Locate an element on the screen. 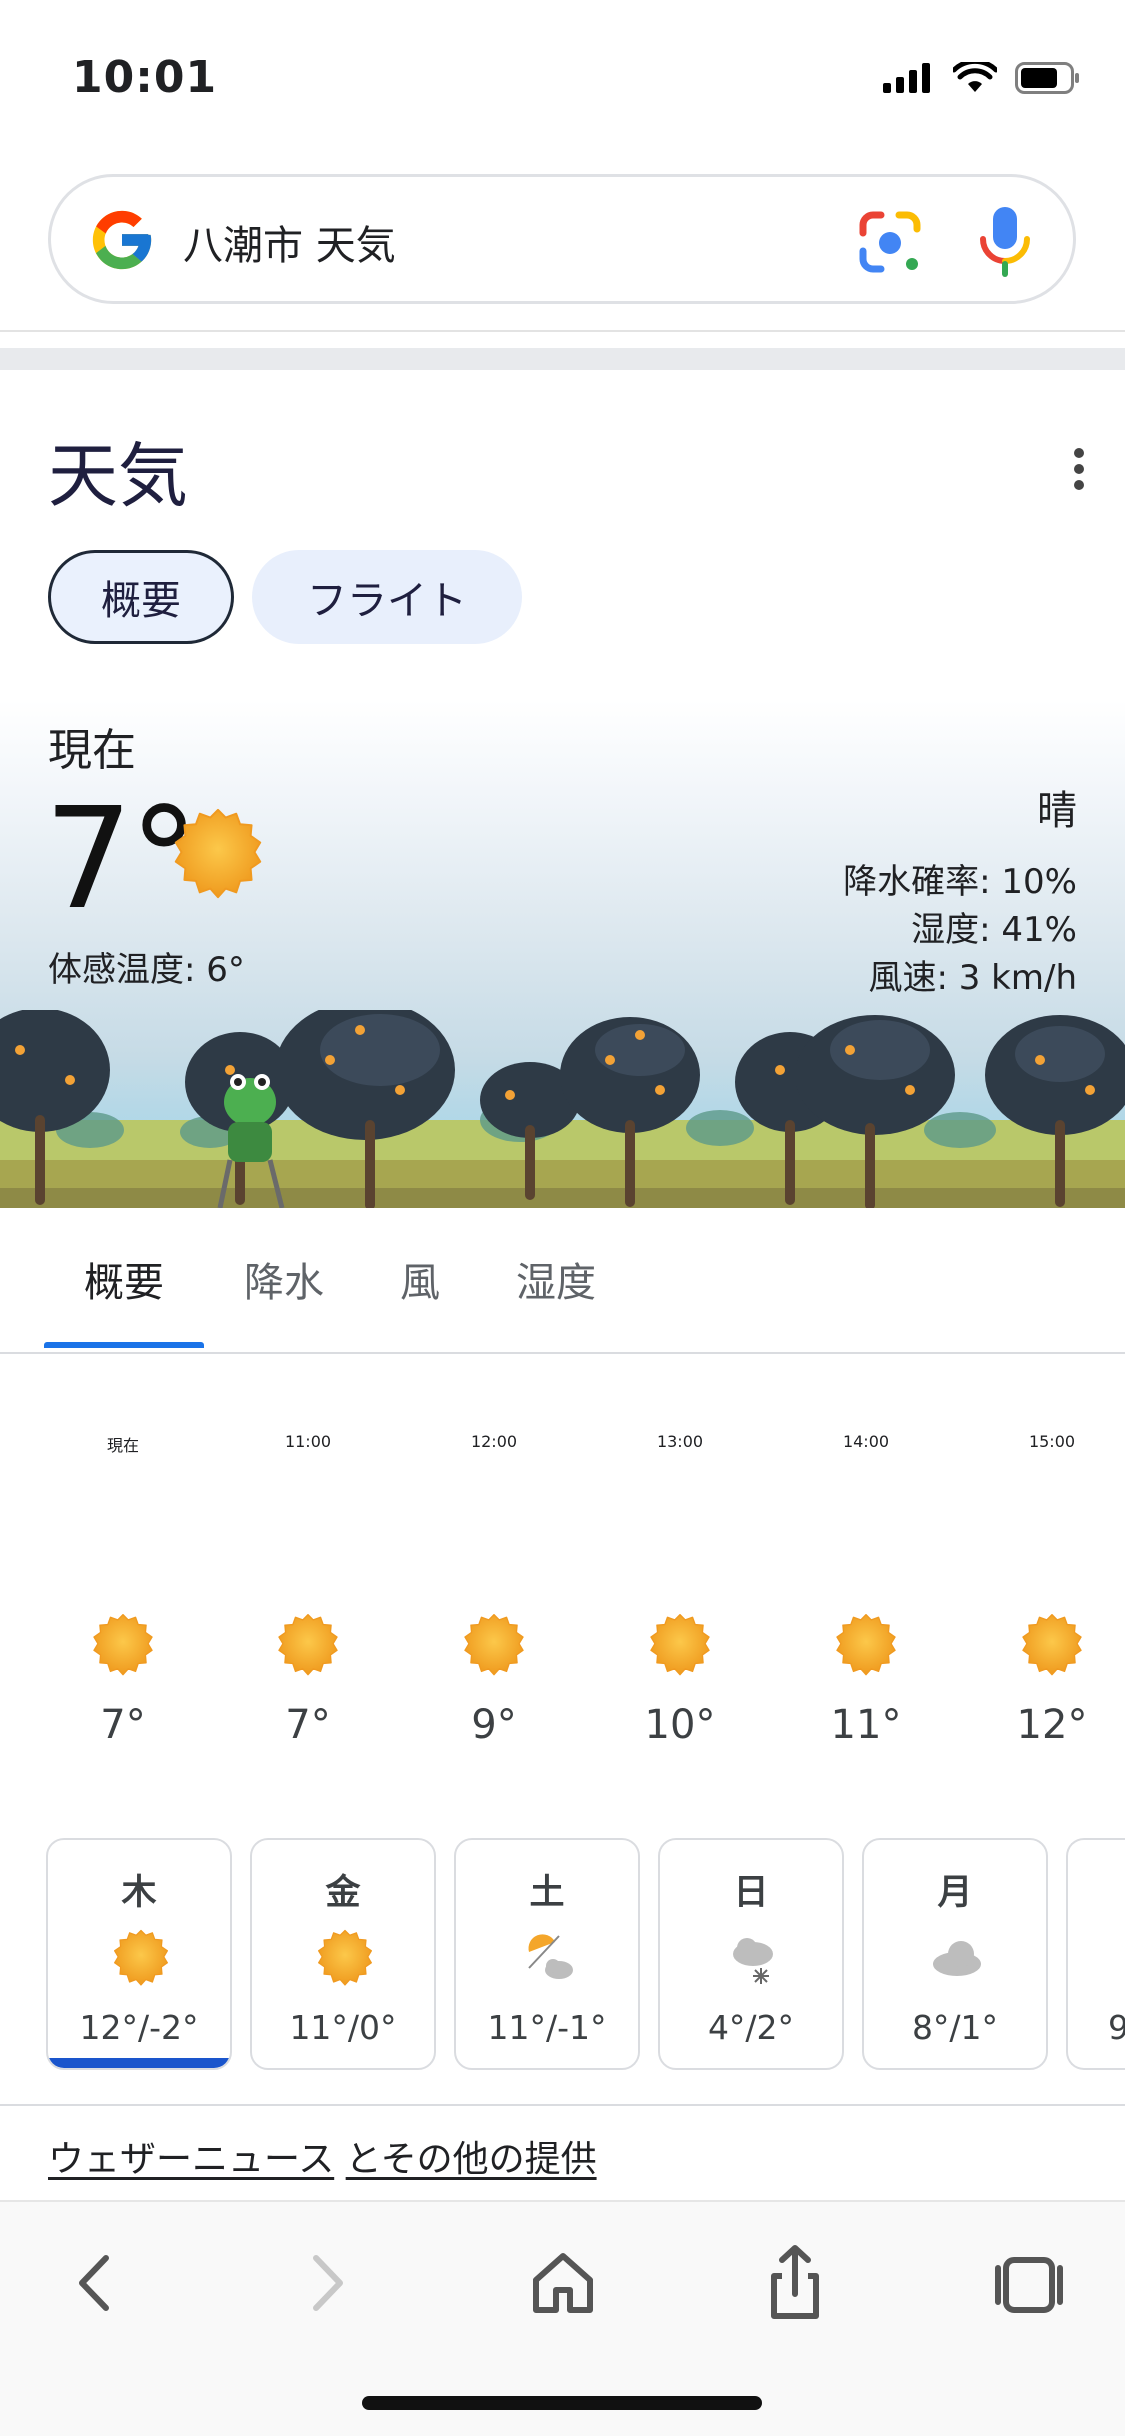 The image size is (1125, 2436). day-name: 月 is located at coordinates (955, 1893).